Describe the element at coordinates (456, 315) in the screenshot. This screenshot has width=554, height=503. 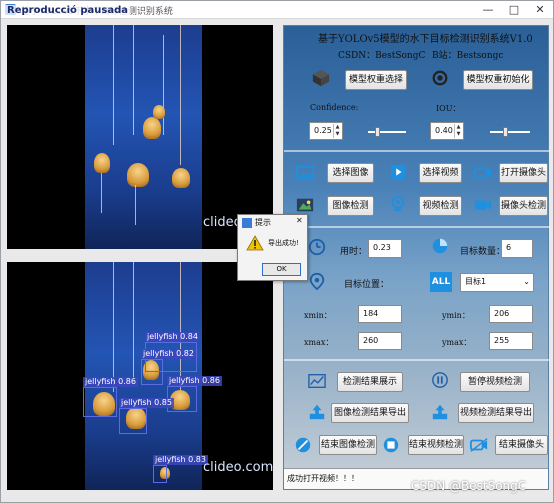
I see `ymin-label: ymin：` at that location.